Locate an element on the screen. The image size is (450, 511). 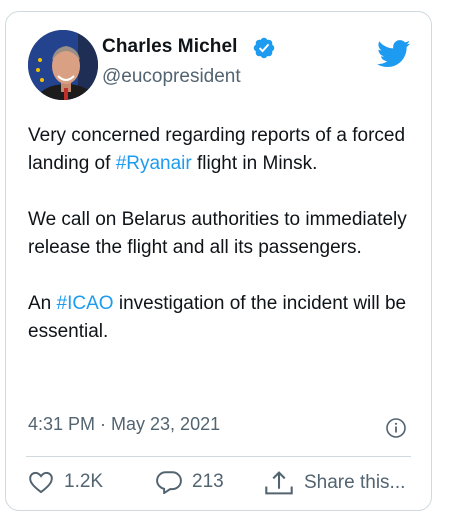
hashtag-icao: #ICAO is located at coordinates (85, 303).